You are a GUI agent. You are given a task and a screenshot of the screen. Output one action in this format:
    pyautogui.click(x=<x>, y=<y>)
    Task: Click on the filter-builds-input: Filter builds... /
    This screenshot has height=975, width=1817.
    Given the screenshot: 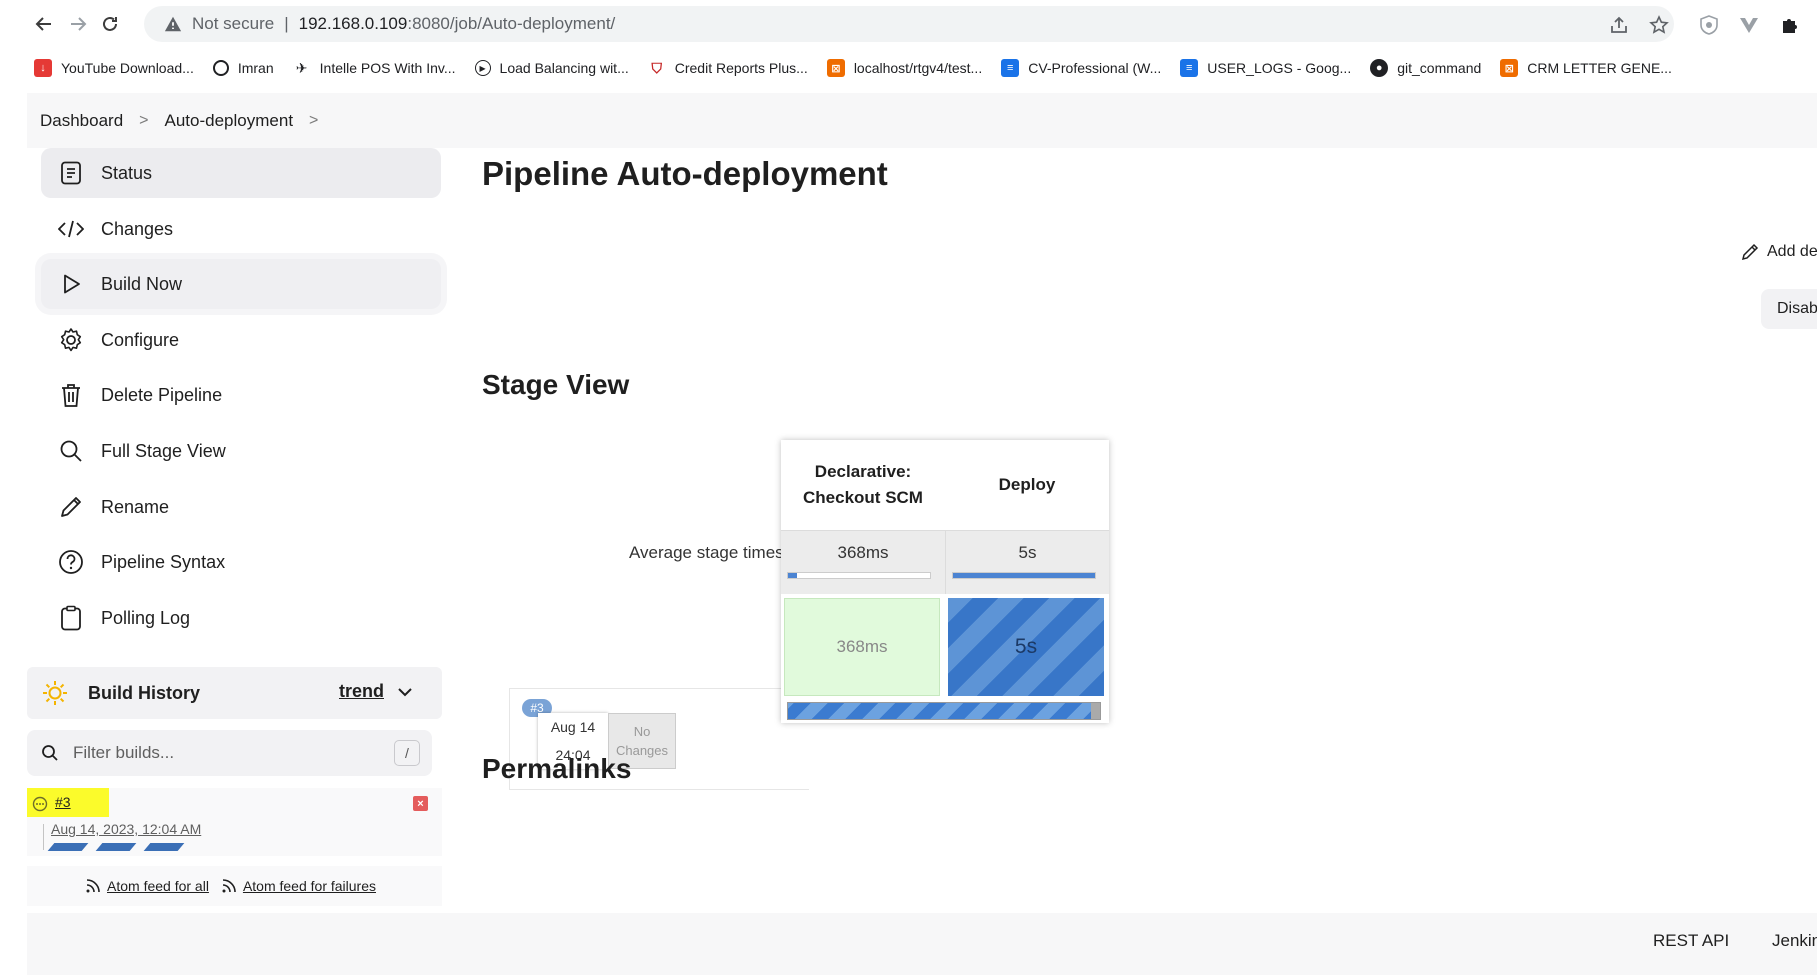 What is the action you would take?
    pyautogui.click(x=229, y=753)
    